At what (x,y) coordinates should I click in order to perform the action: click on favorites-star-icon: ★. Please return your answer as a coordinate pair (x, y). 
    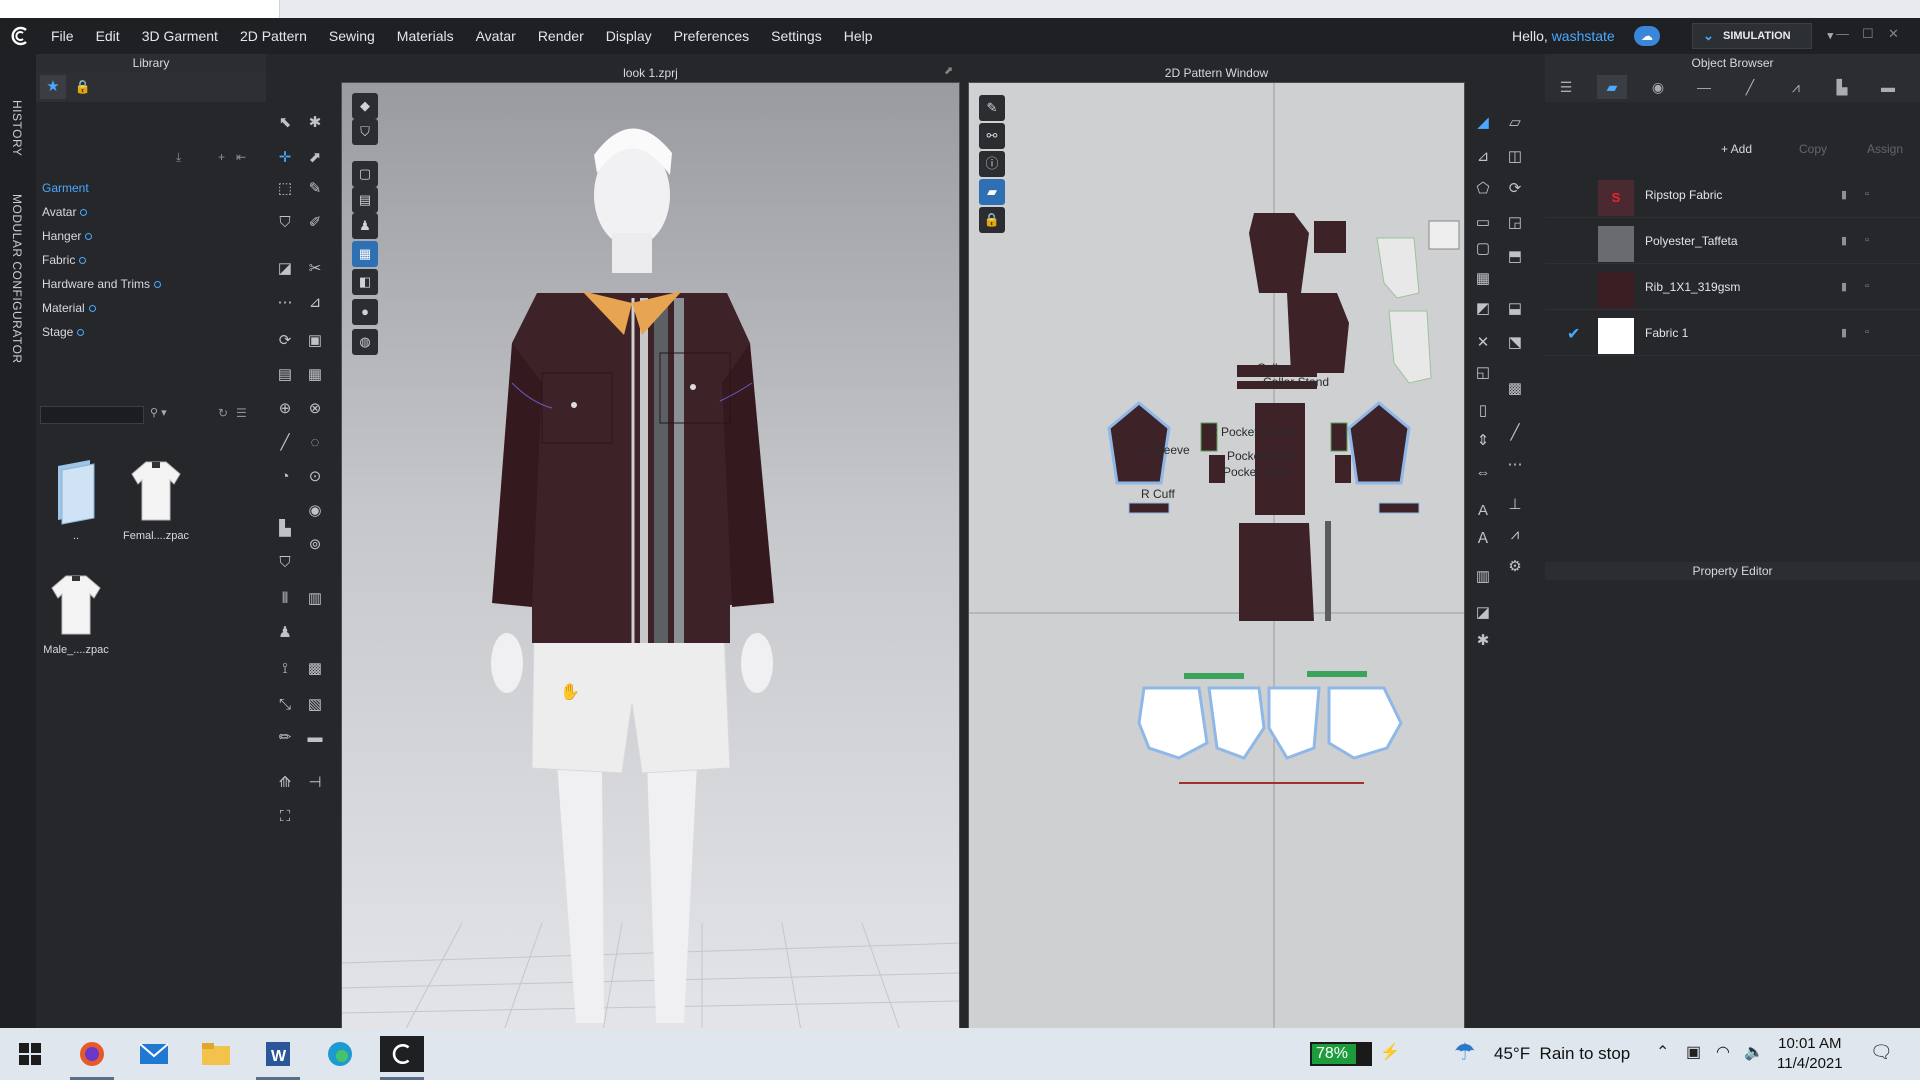
    Looking at the image, I should click on (53, 87).